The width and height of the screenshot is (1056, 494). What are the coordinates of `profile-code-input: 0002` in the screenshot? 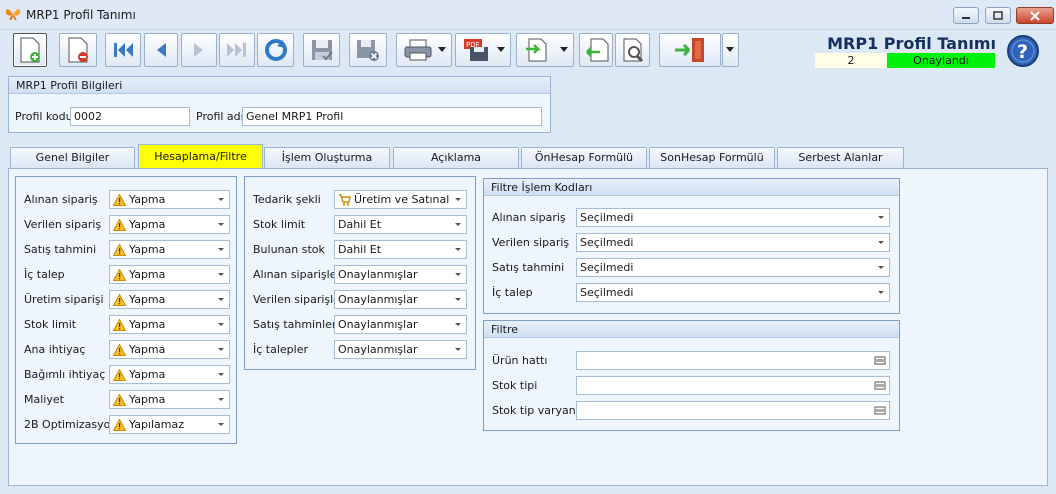 It's located at (130, 116).